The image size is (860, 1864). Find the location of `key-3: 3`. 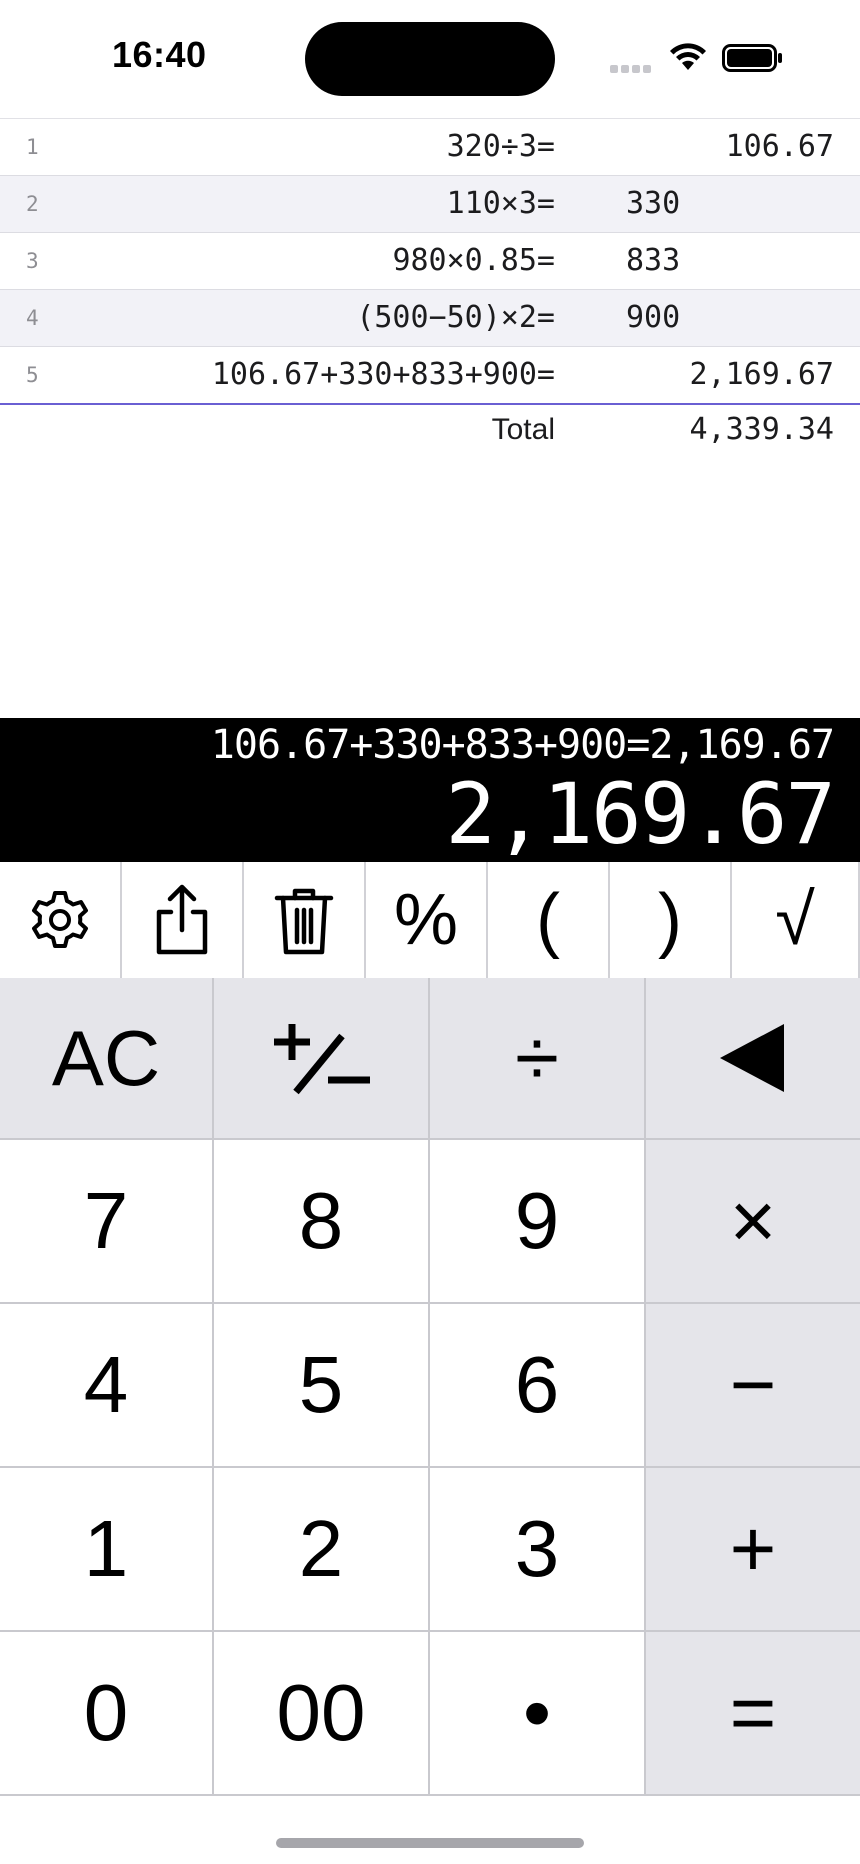

key-3: 3 is located at coordinates (538, 1550).